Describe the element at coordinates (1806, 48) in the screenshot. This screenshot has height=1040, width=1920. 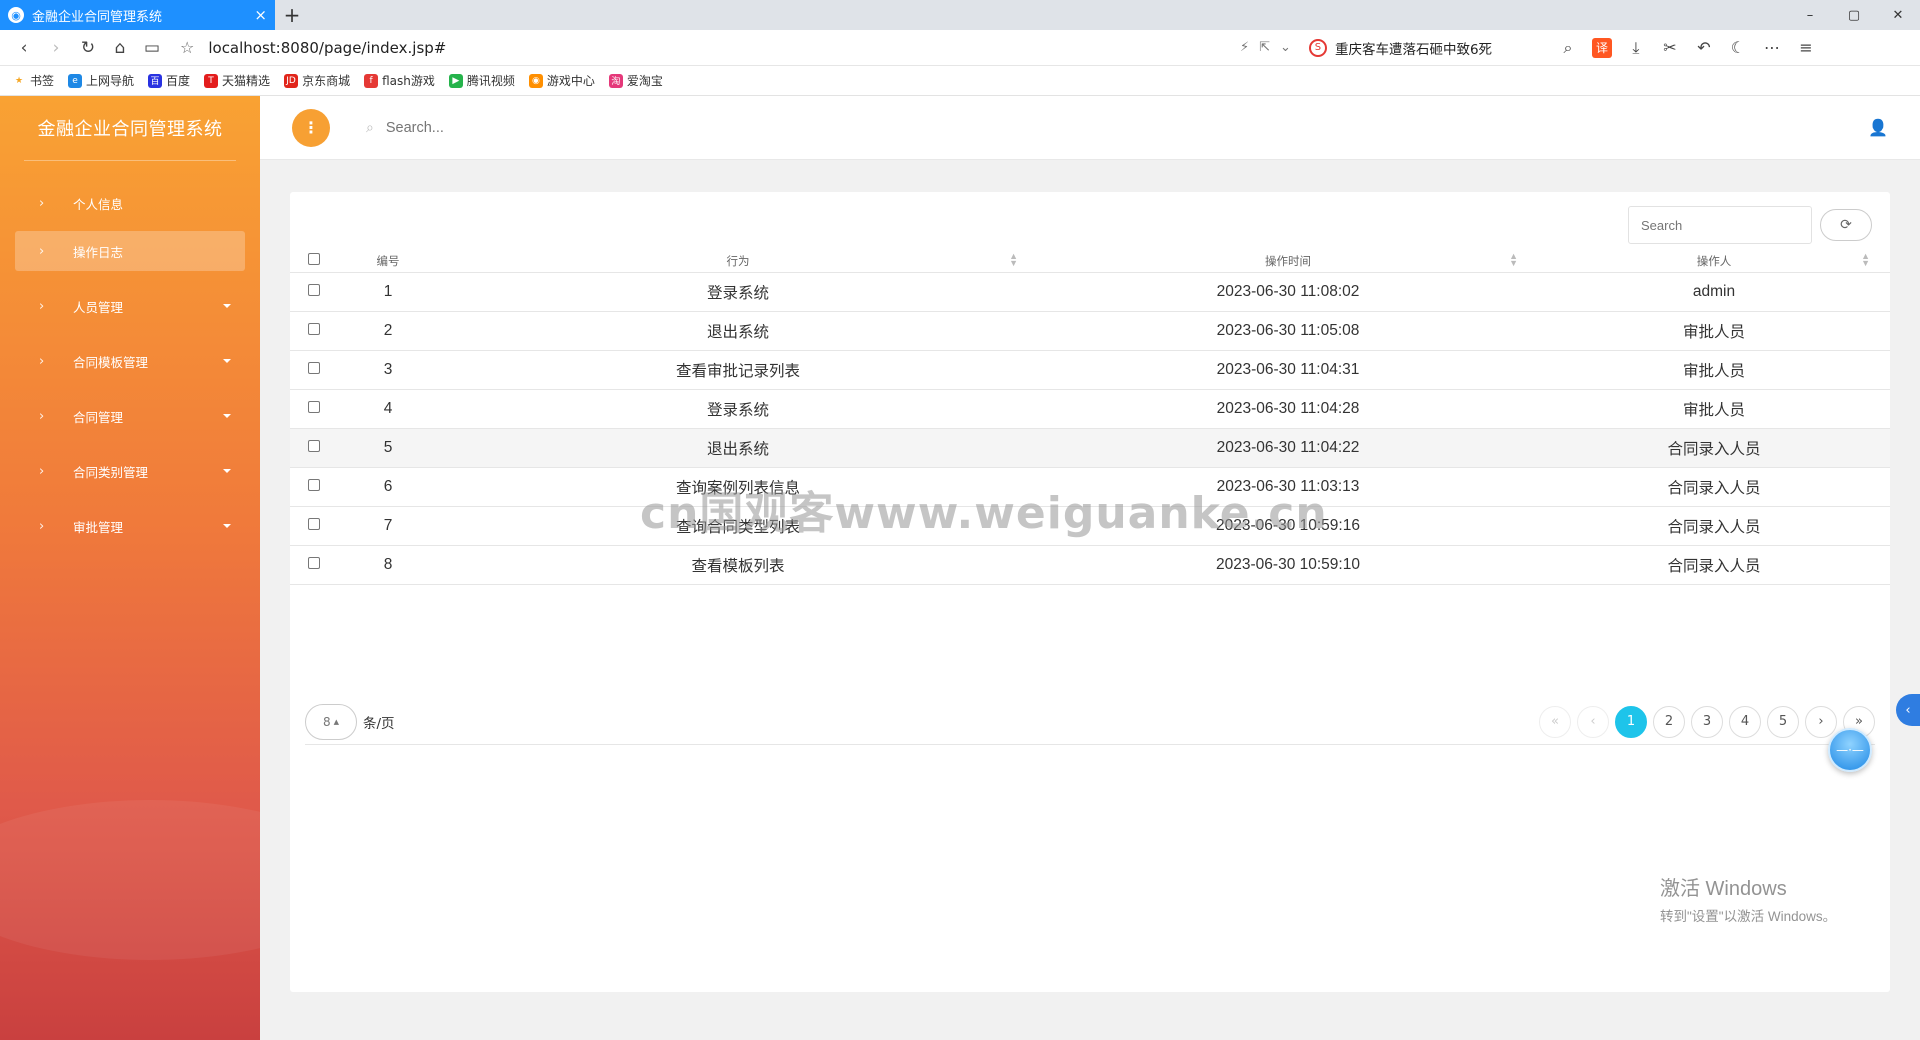
I see `menu-icon: ≡` at that location.